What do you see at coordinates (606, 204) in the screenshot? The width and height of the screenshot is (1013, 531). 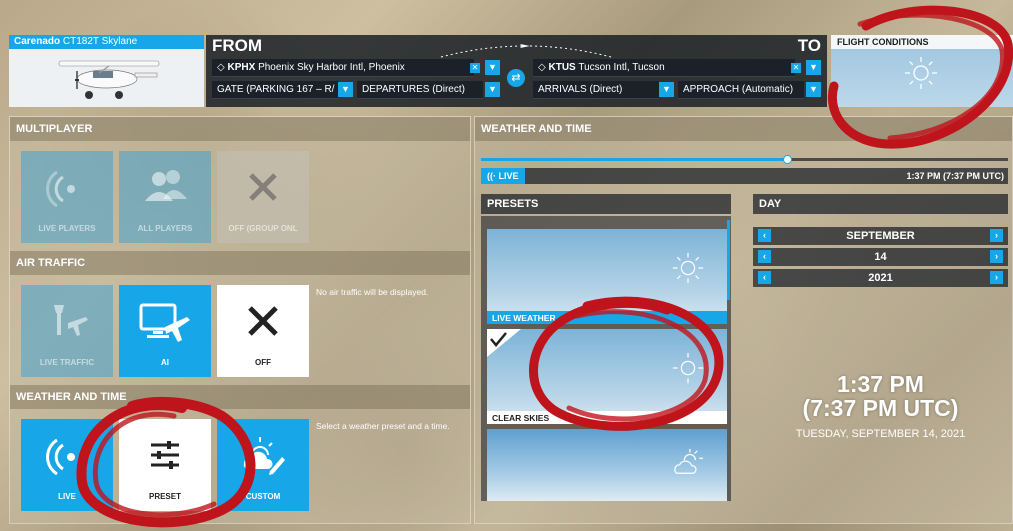 I see `presets-header: PRESETS` at bounding box center [606, 204].